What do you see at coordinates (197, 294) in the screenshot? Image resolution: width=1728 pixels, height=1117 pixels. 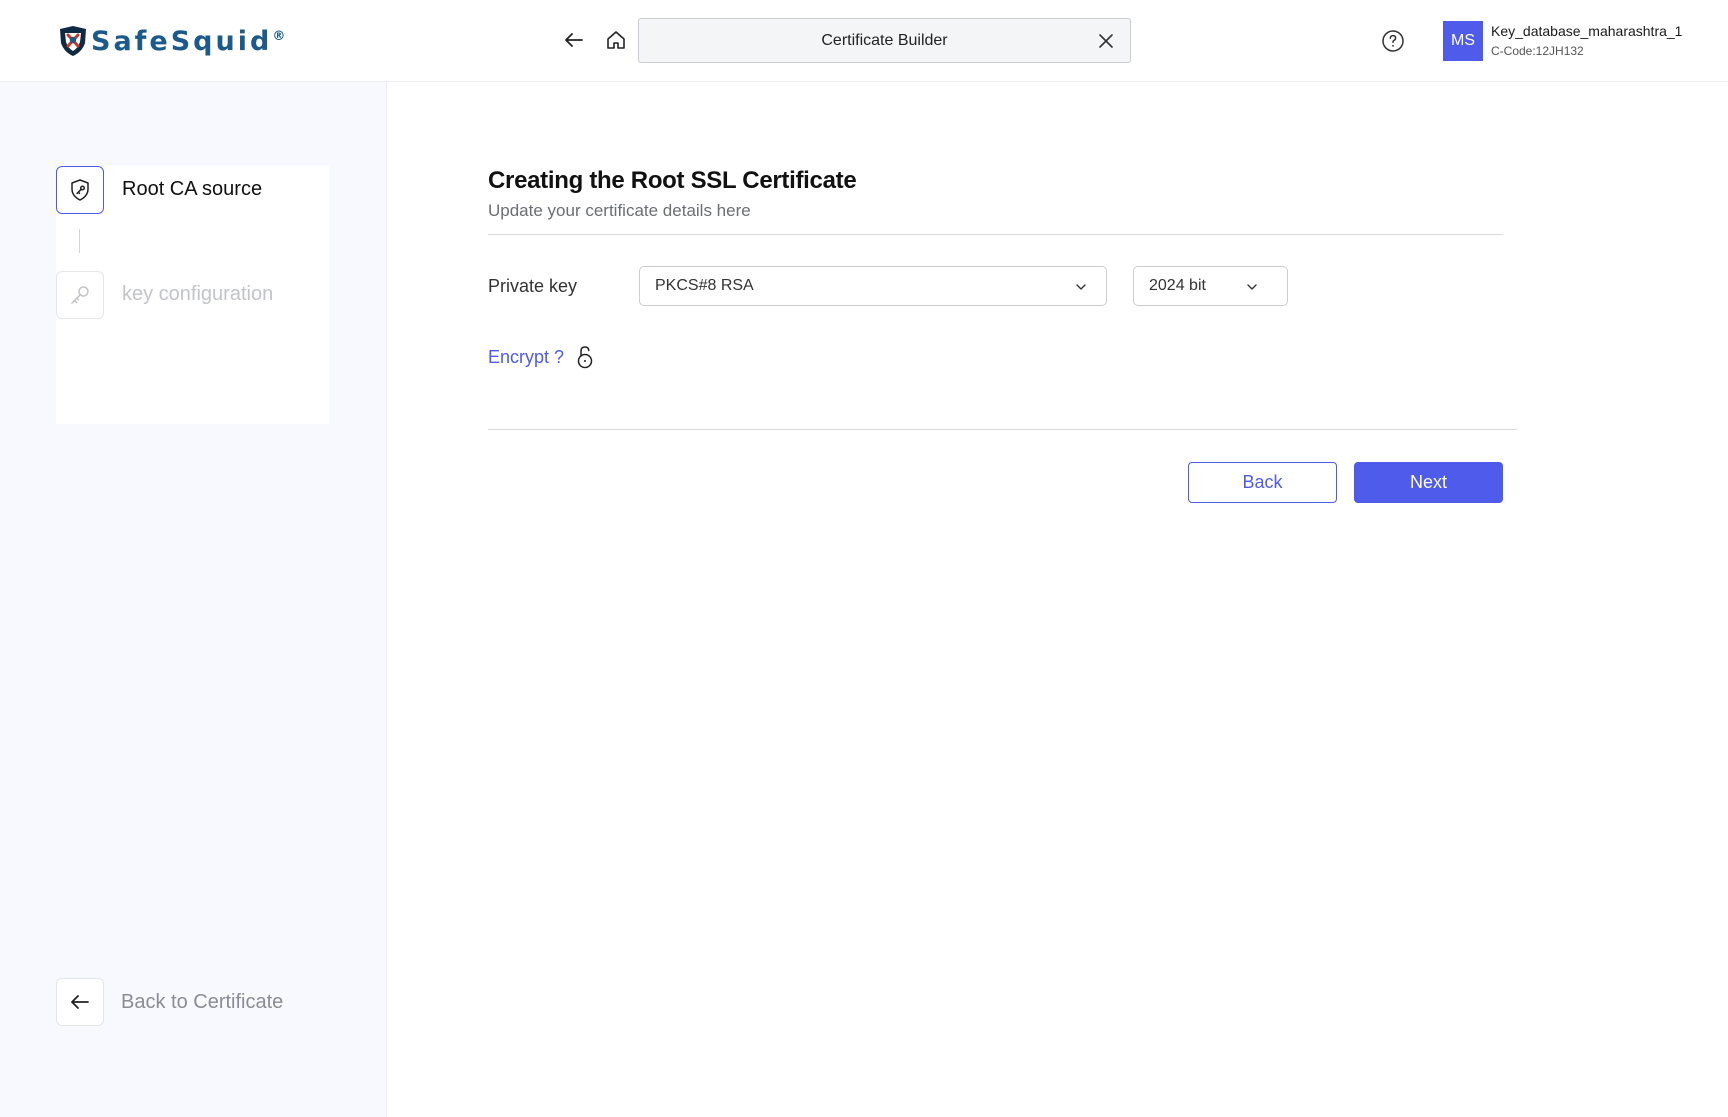 I see `step-key-configuration-label: key configuration` at bounding box center [197, 294].